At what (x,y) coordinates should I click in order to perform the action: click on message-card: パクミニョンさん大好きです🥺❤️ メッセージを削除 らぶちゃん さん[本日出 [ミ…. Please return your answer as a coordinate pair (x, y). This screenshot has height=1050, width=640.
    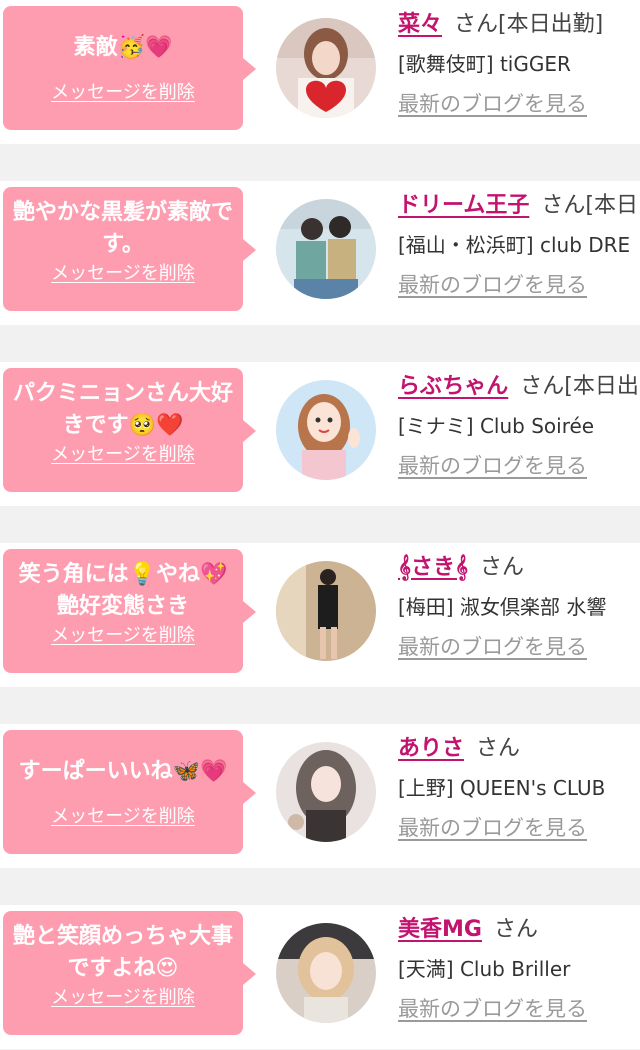
    Looking at the image, I should click on (320, 434).